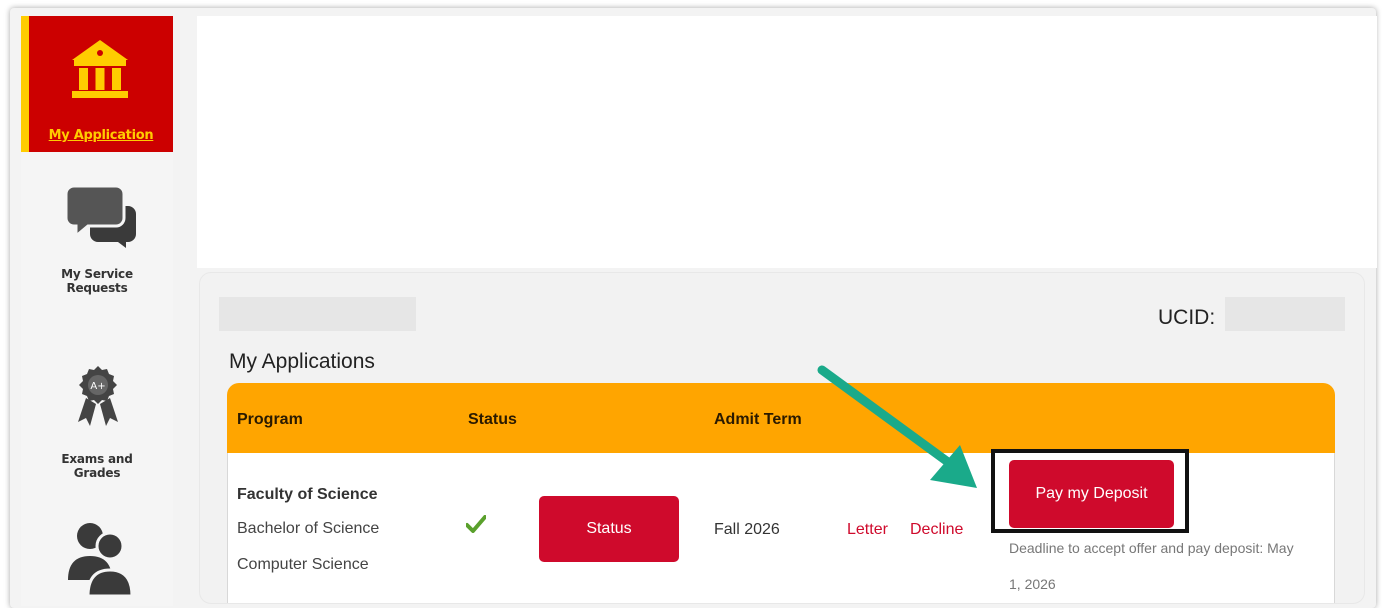 The height and width of the screenshot is (608, 1382). What do you see at coordinates (902, 430) in the screenshot?
I see `annotation-arrow-icon` at bounding box center [902, 430].